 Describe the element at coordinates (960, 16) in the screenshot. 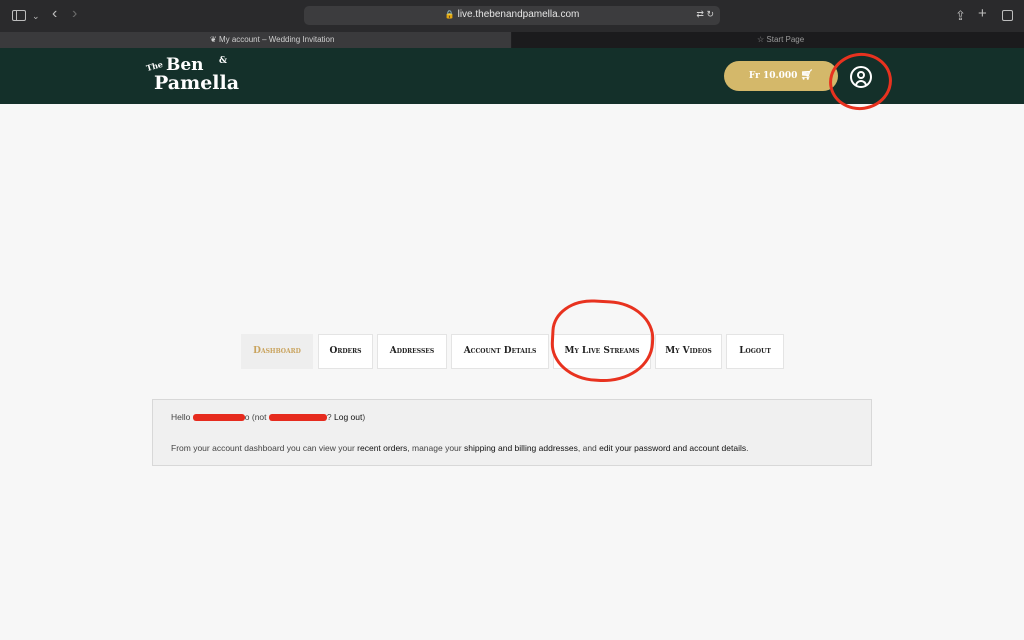

I see `share-icon: ⇪` at that location.